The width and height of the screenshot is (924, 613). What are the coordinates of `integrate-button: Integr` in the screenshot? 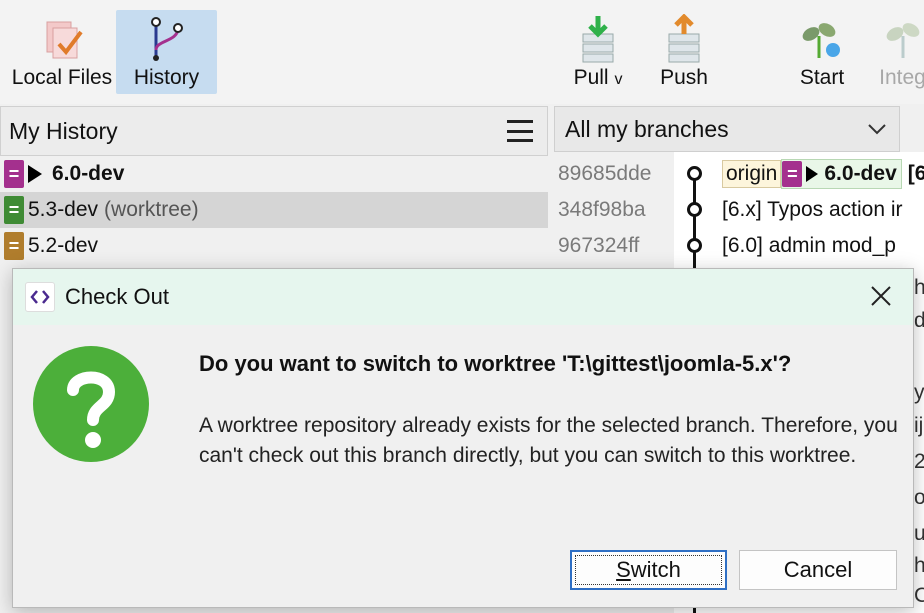 It's located at (895, 52).